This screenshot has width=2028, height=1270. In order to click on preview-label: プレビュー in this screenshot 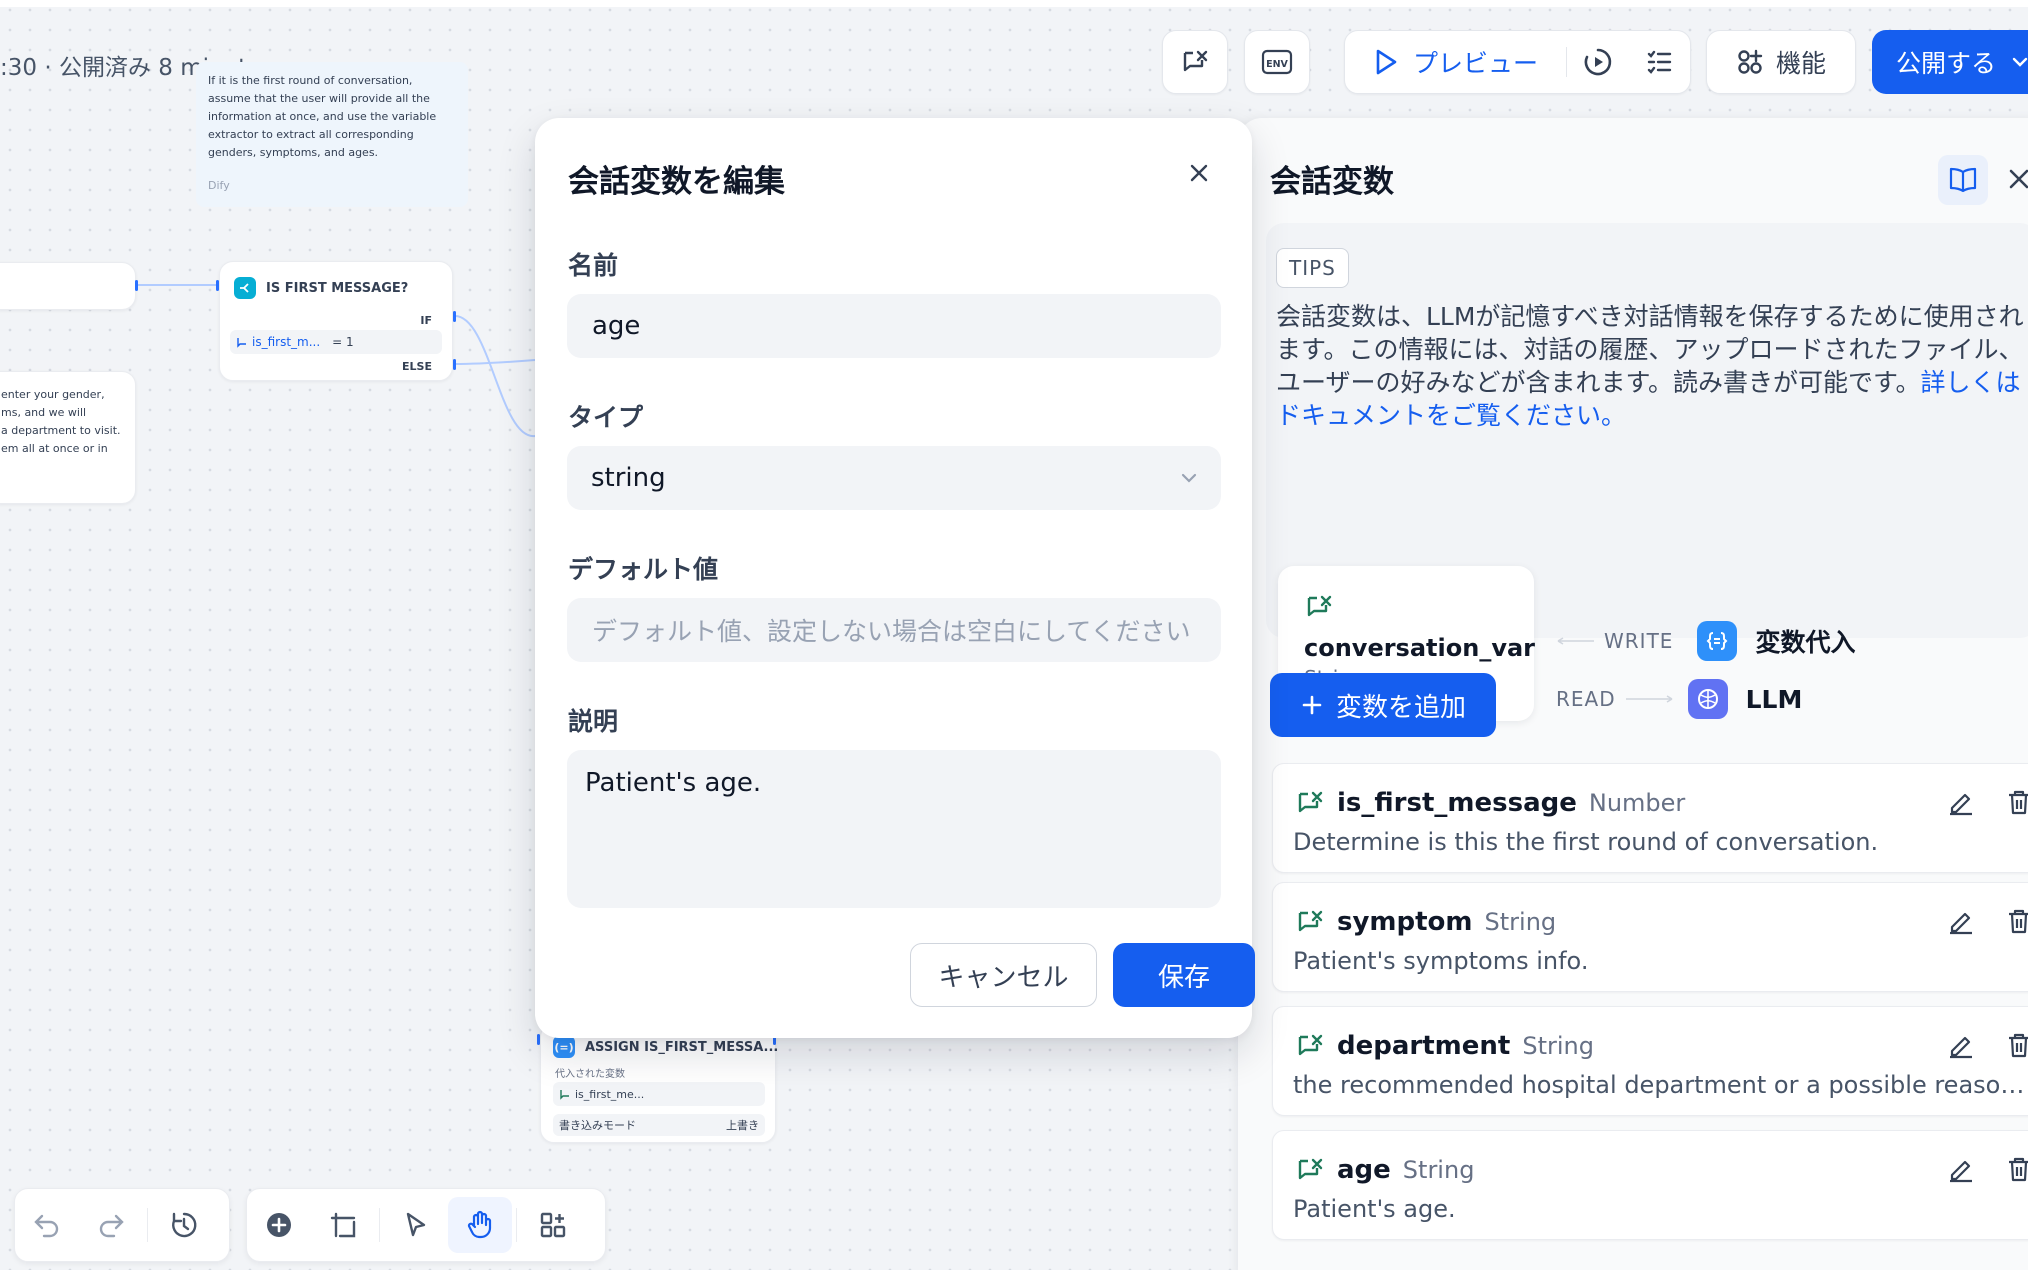, I will do `click(1476, 63)`.